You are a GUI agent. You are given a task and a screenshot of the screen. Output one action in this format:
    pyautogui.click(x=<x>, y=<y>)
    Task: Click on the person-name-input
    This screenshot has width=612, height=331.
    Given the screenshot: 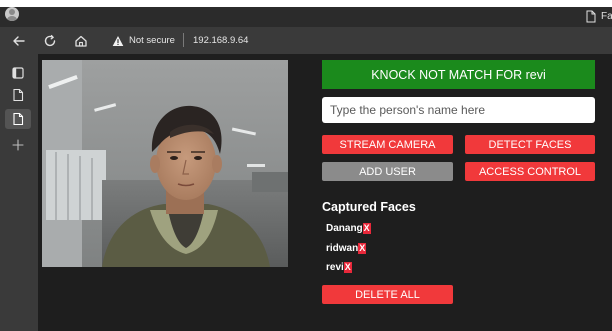 What is the action you would take?
    pyautogui.click(x=458, y=110)
    